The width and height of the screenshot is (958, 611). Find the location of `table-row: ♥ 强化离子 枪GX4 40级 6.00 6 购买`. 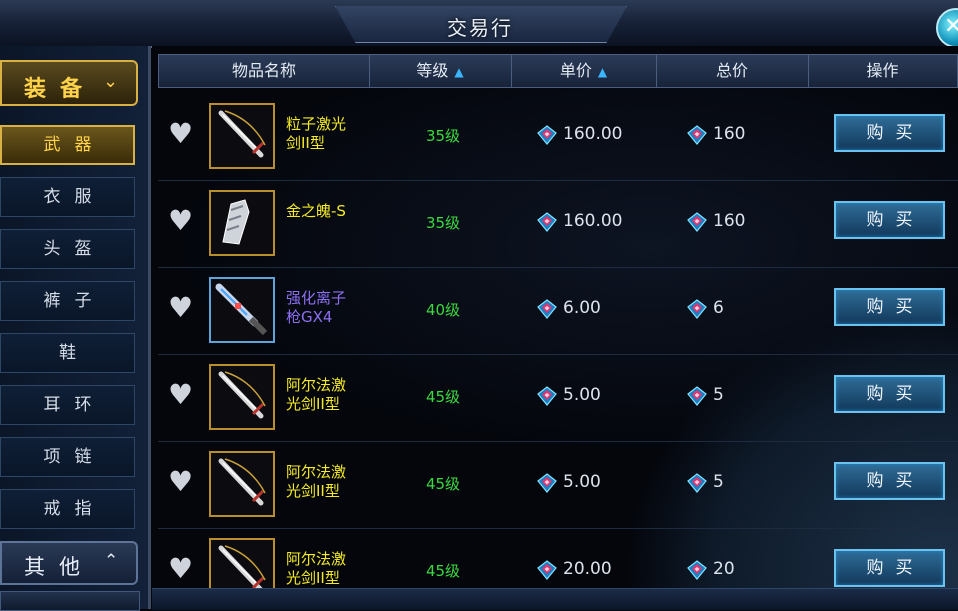

table-row: ♥ 强化离子 枪GX4 40级 6.00 6 购买 is located at coordinates (558, 311).